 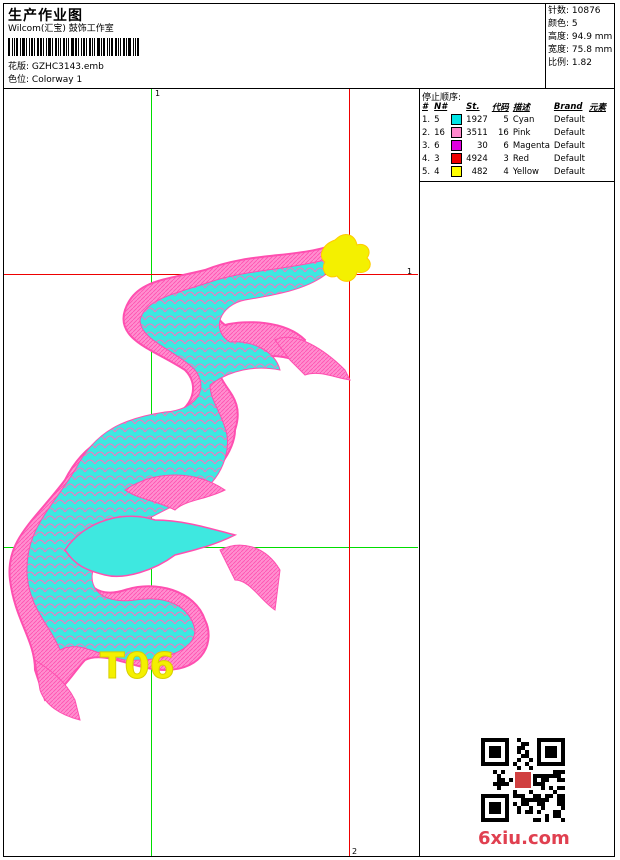 What do you see at coordinates (506, 119) in the screenshot?
I see `row-code: 5` at bounding box center [506, 119].